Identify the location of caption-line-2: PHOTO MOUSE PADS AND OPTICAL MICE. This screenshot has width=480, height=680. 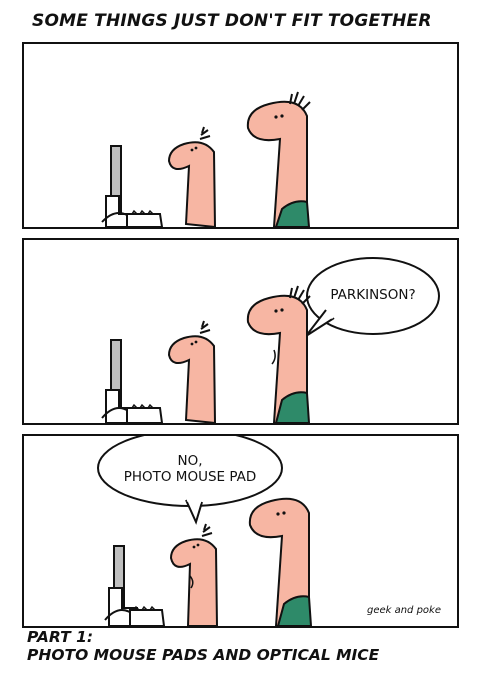
(203, 655).